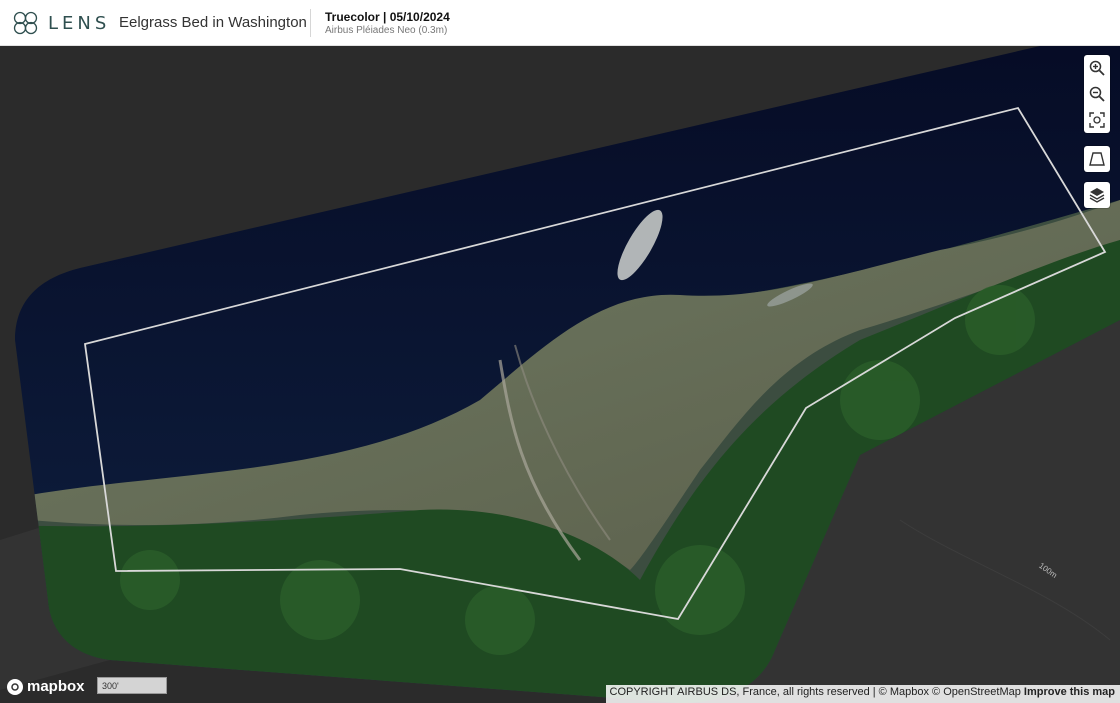 Image resolution: width=1120 pixels, height=703 pixels. Describe the element at coordinates (310, 23) in the screenshot. I see `header-divider` at that location.